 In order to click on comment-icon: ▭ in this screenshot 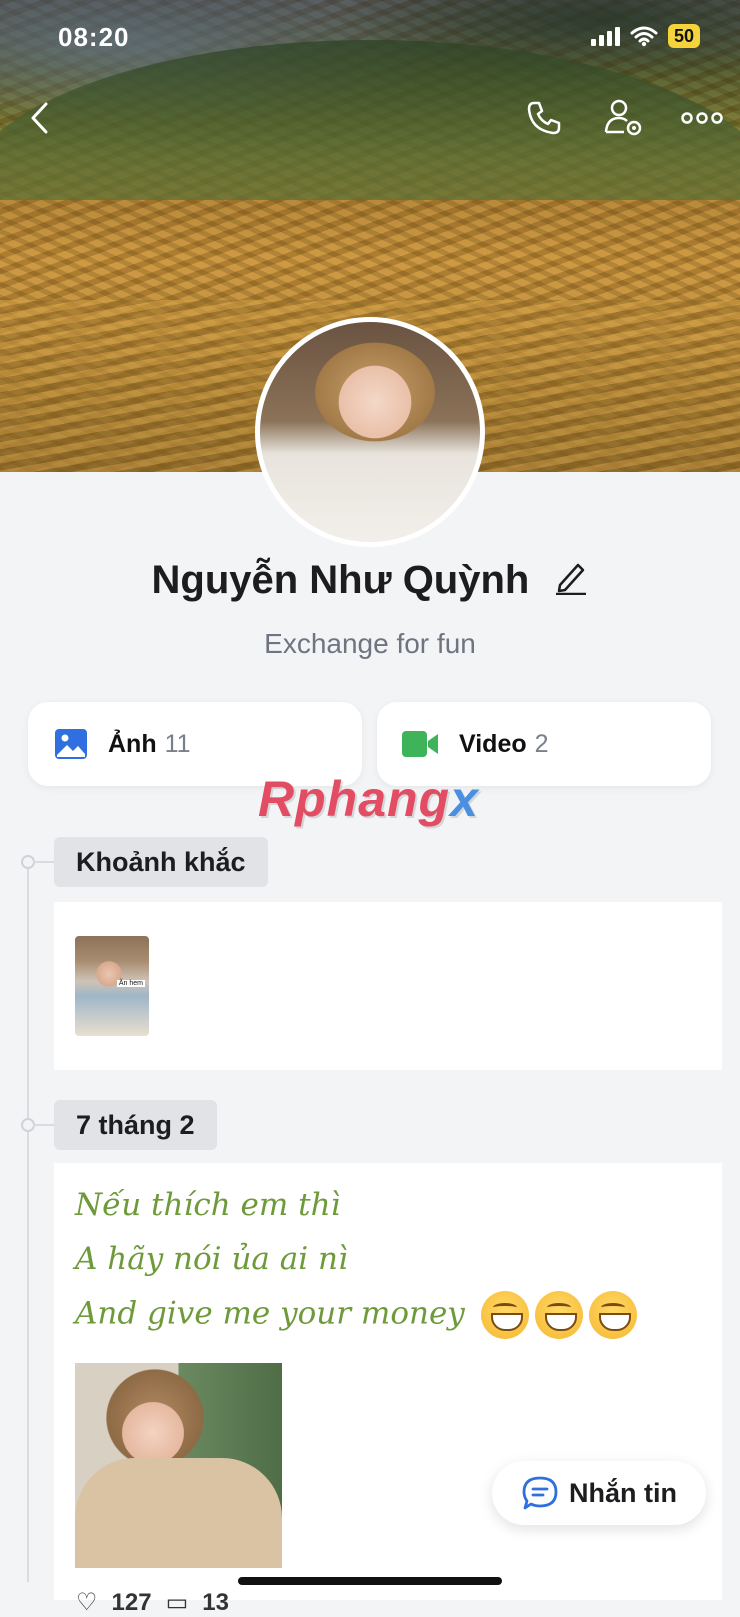, I will do `click(177, 1602)`.